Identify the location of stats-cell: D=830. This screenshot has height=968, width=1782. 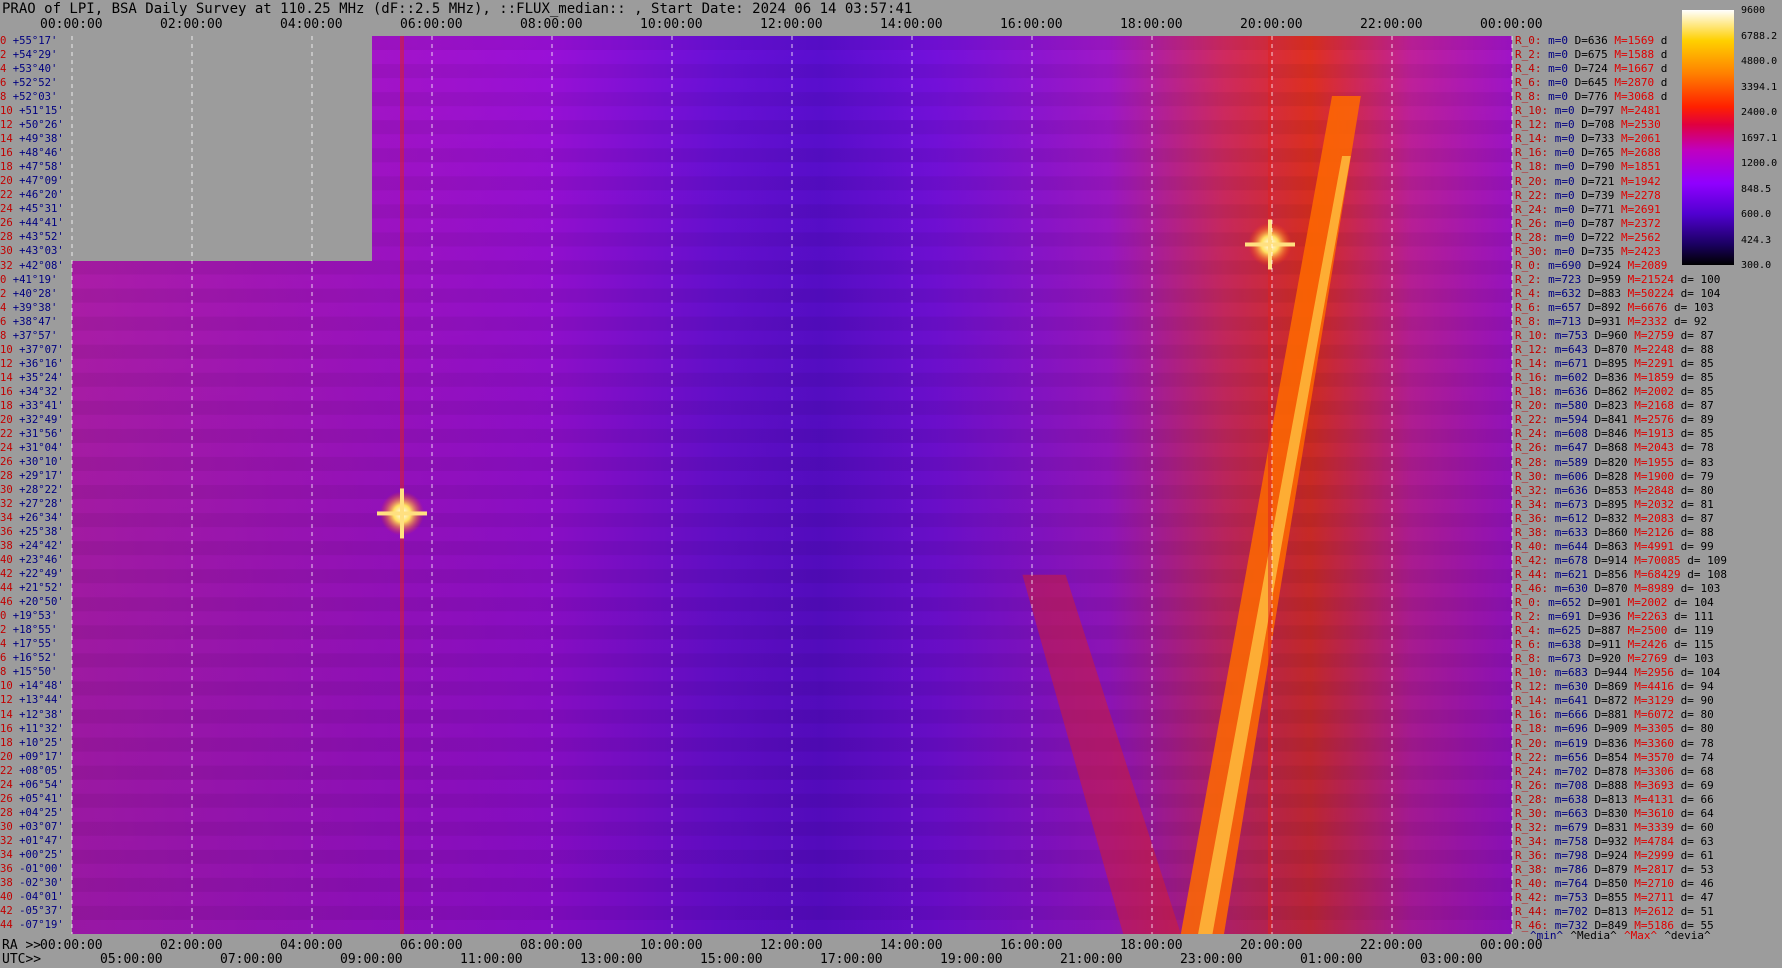
(1614, 813).